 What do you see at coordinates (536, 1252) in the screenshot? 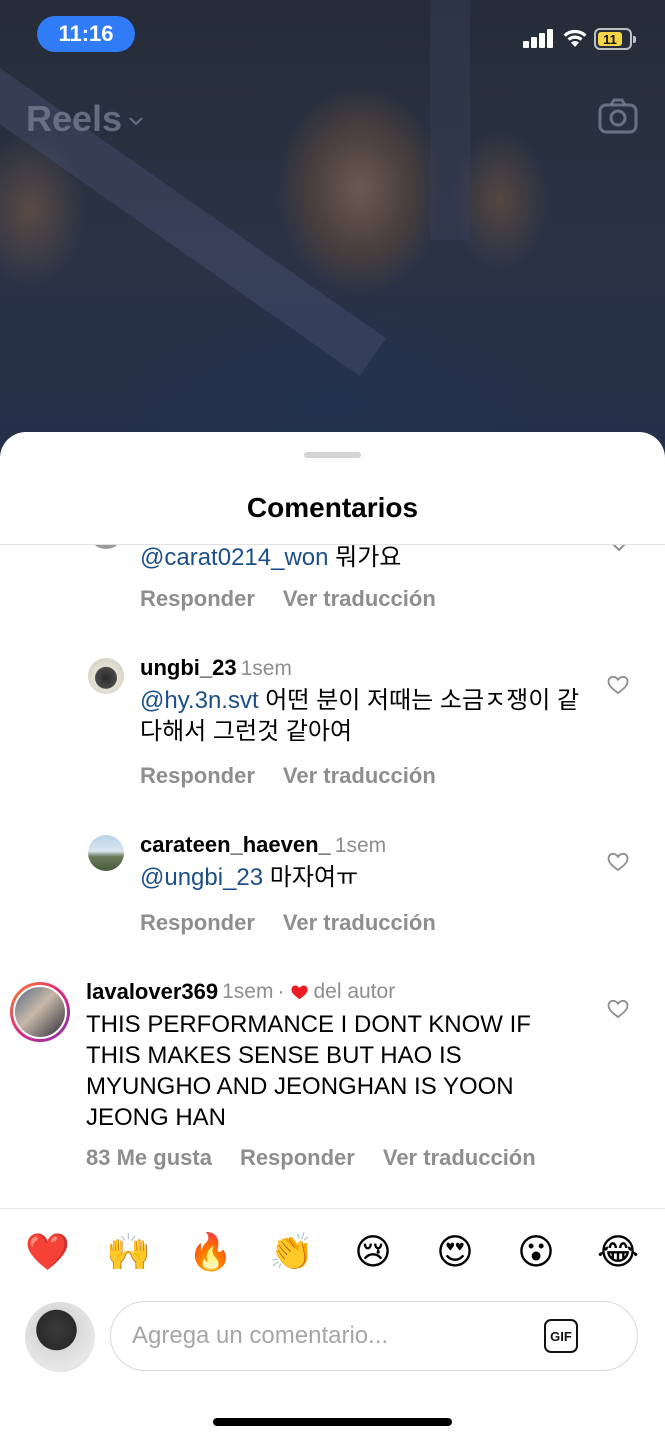
I see `emoji-surprised-button: 😮` at bounding box center [536, 1252].